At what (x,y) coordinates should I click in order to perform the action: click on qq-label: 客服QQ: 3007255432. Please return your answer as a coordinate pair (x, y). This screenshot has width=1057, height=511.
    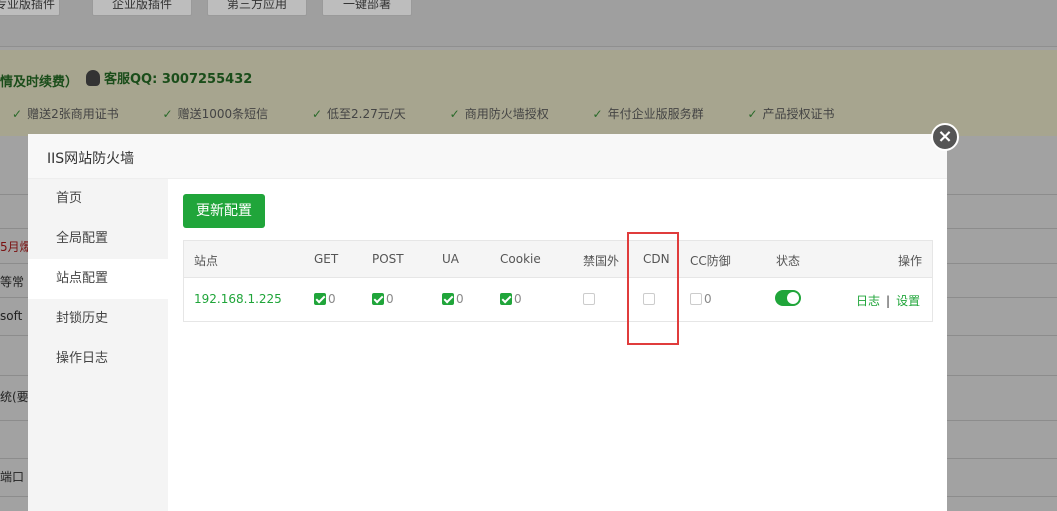
    Looking at the image, I should click on (178, 79).